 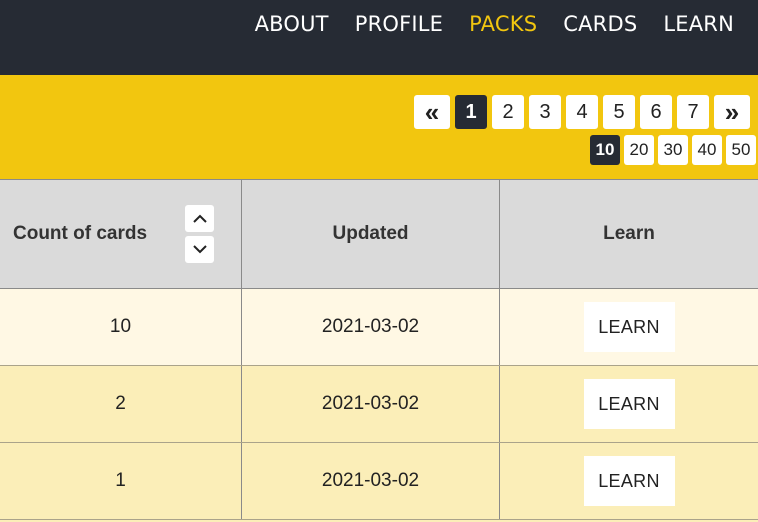 What do you see at coordinates (656, 112) in the screenshot?
I see `page-button-6: 6` at bounding box center [656, 112].